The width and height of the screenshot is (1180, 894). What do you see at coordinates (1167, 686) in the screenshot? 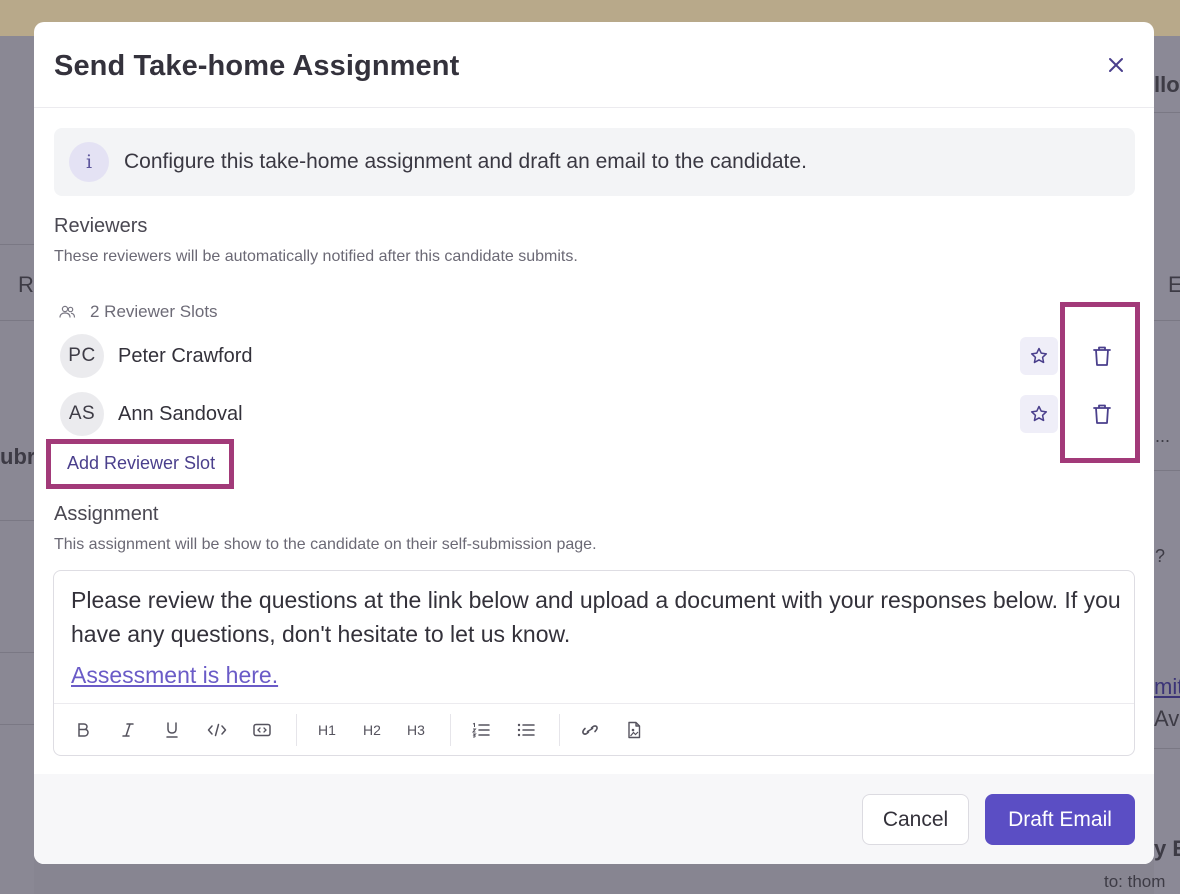
I see `background-link-text: mit` at bounding box center [1167, 686].